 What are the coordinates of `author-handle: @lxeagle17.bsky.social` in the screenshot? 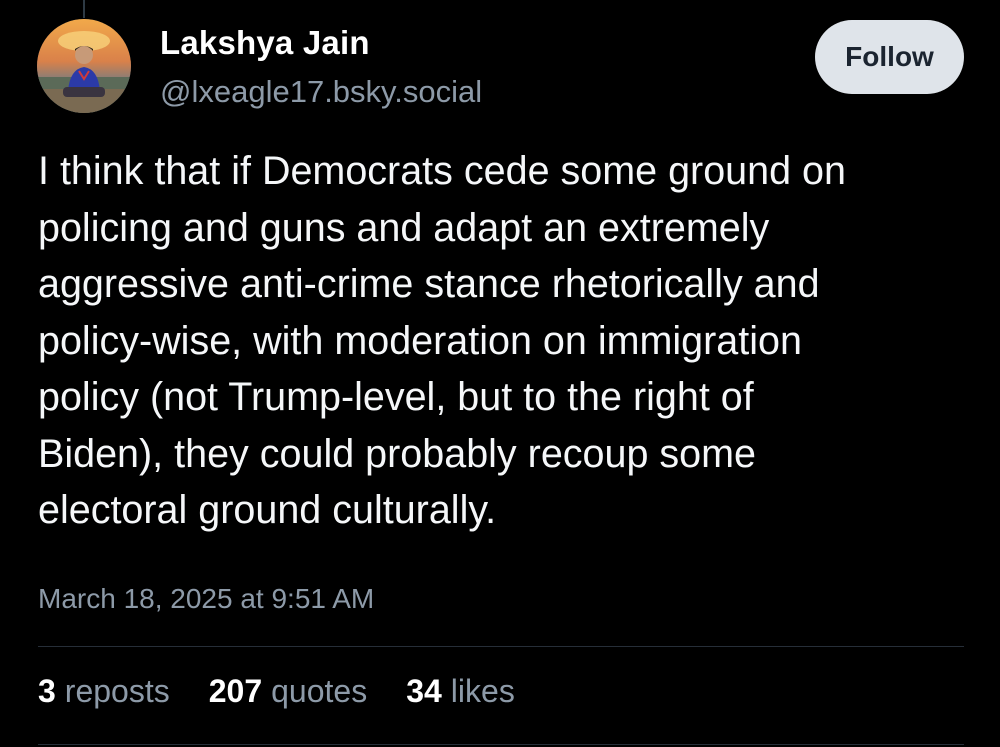 It's located at (321, 92).